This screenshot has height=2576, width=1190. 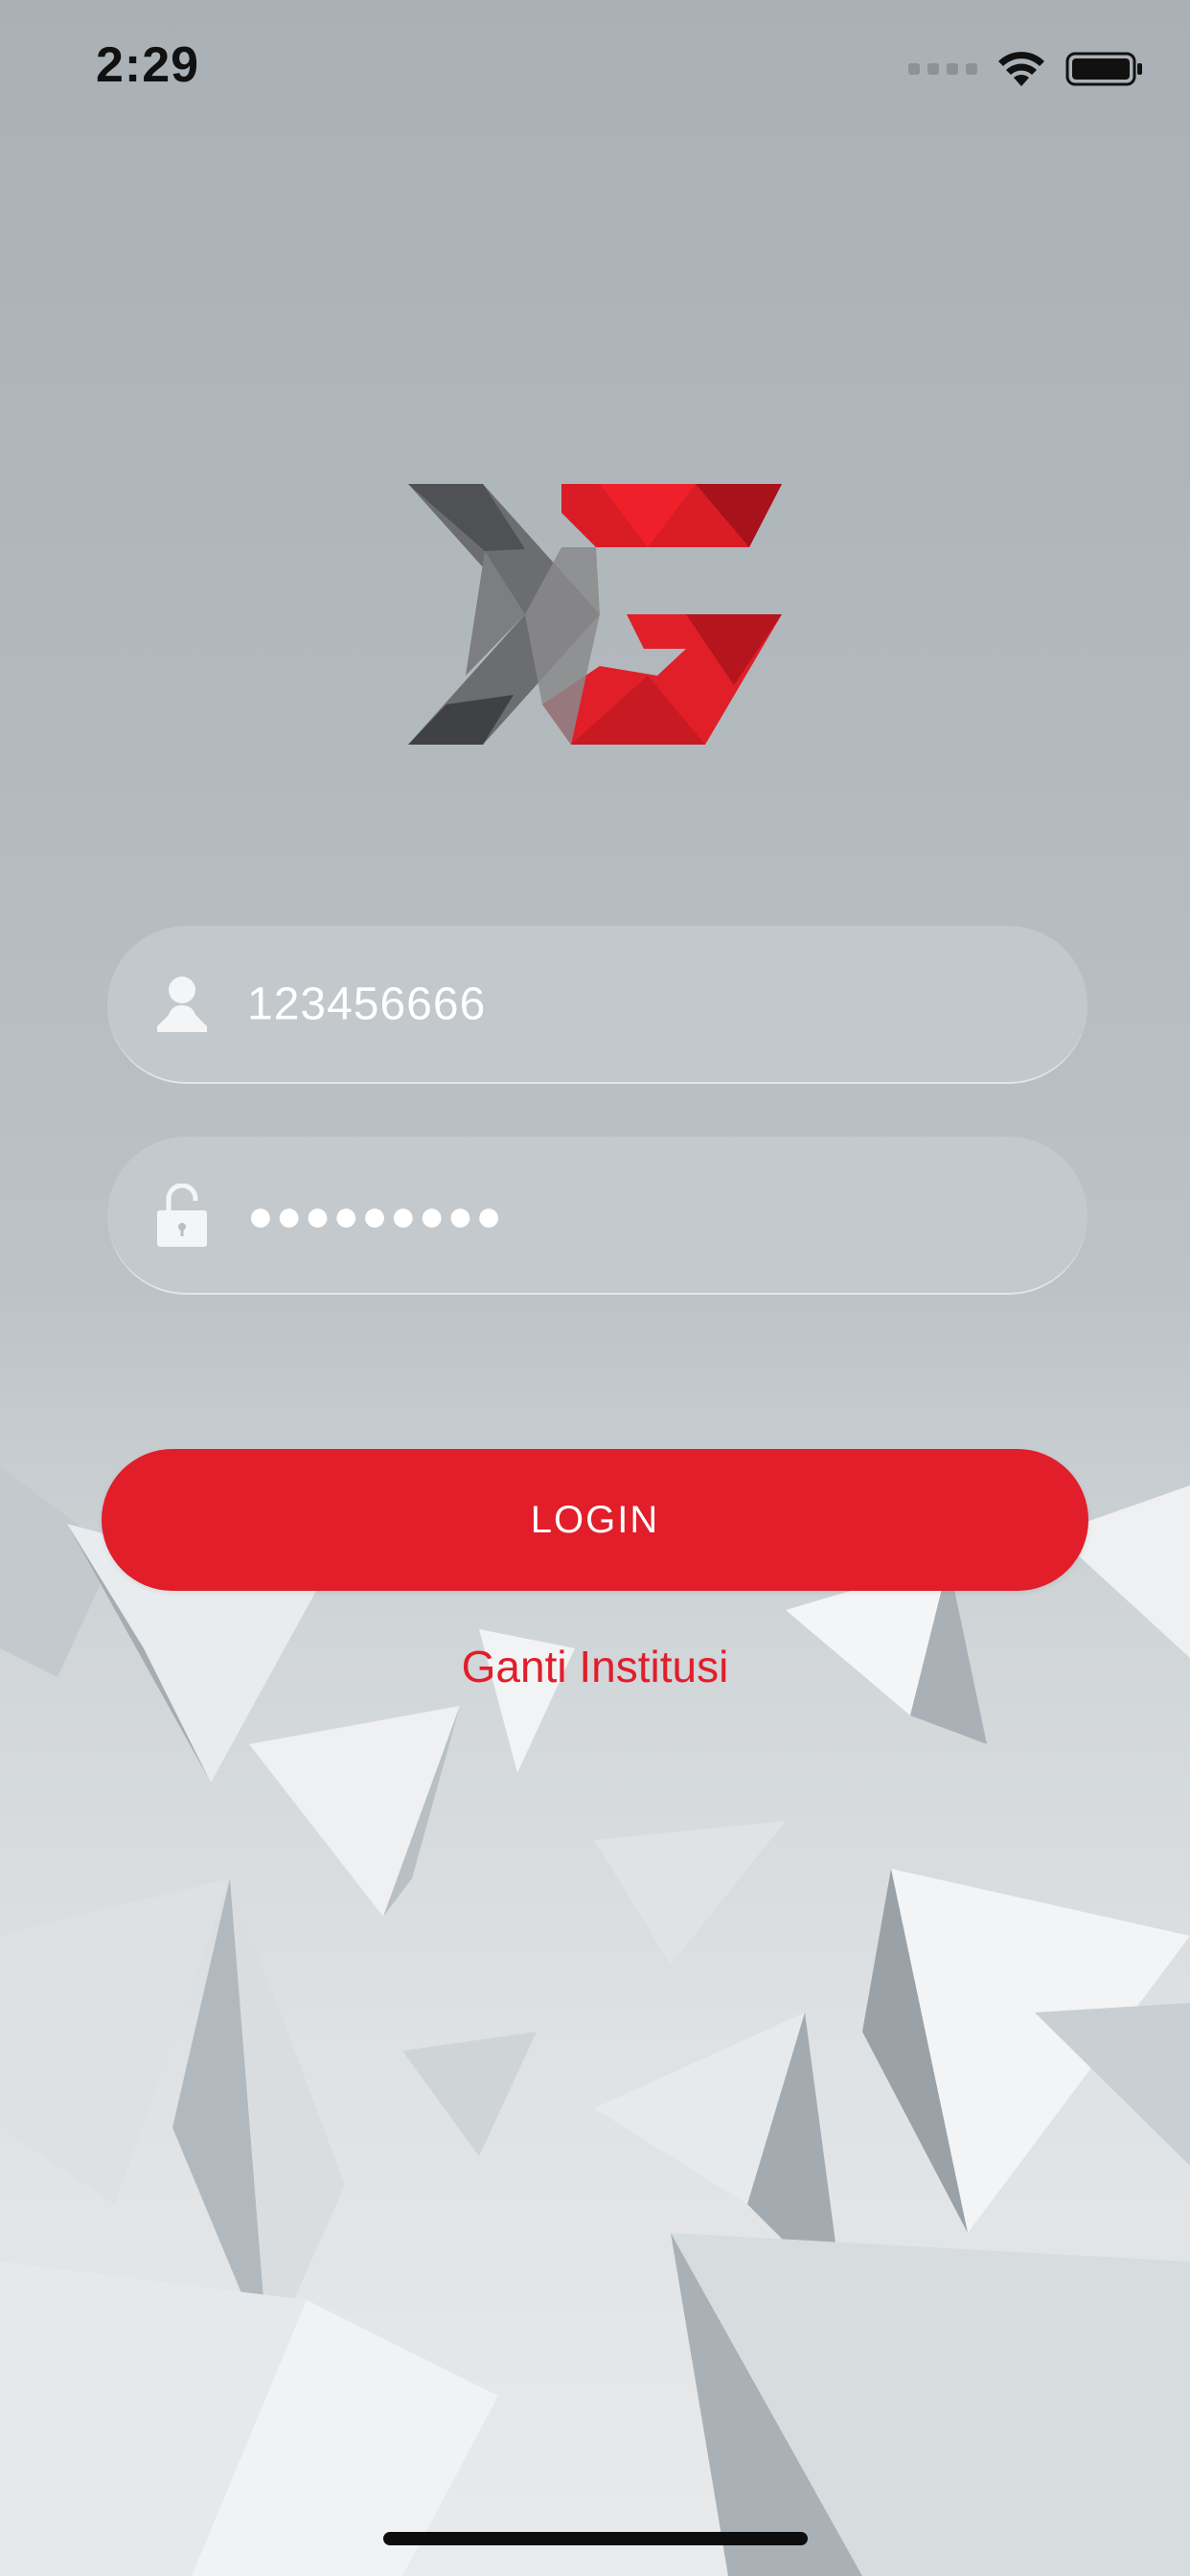 What do you see at coordinates (1103, 69) in the screenshot?
I see `battery-icon` at bounding box center [1103, 69].